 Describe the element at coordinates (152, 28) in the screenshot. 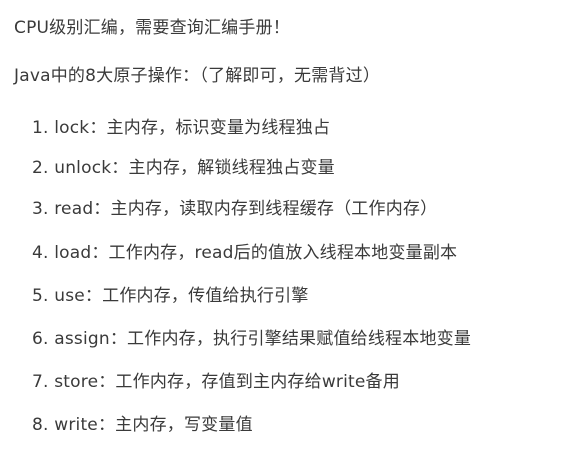

I see `page-heading: CPU级别汇编，需要查询汇编手册！` at that location.